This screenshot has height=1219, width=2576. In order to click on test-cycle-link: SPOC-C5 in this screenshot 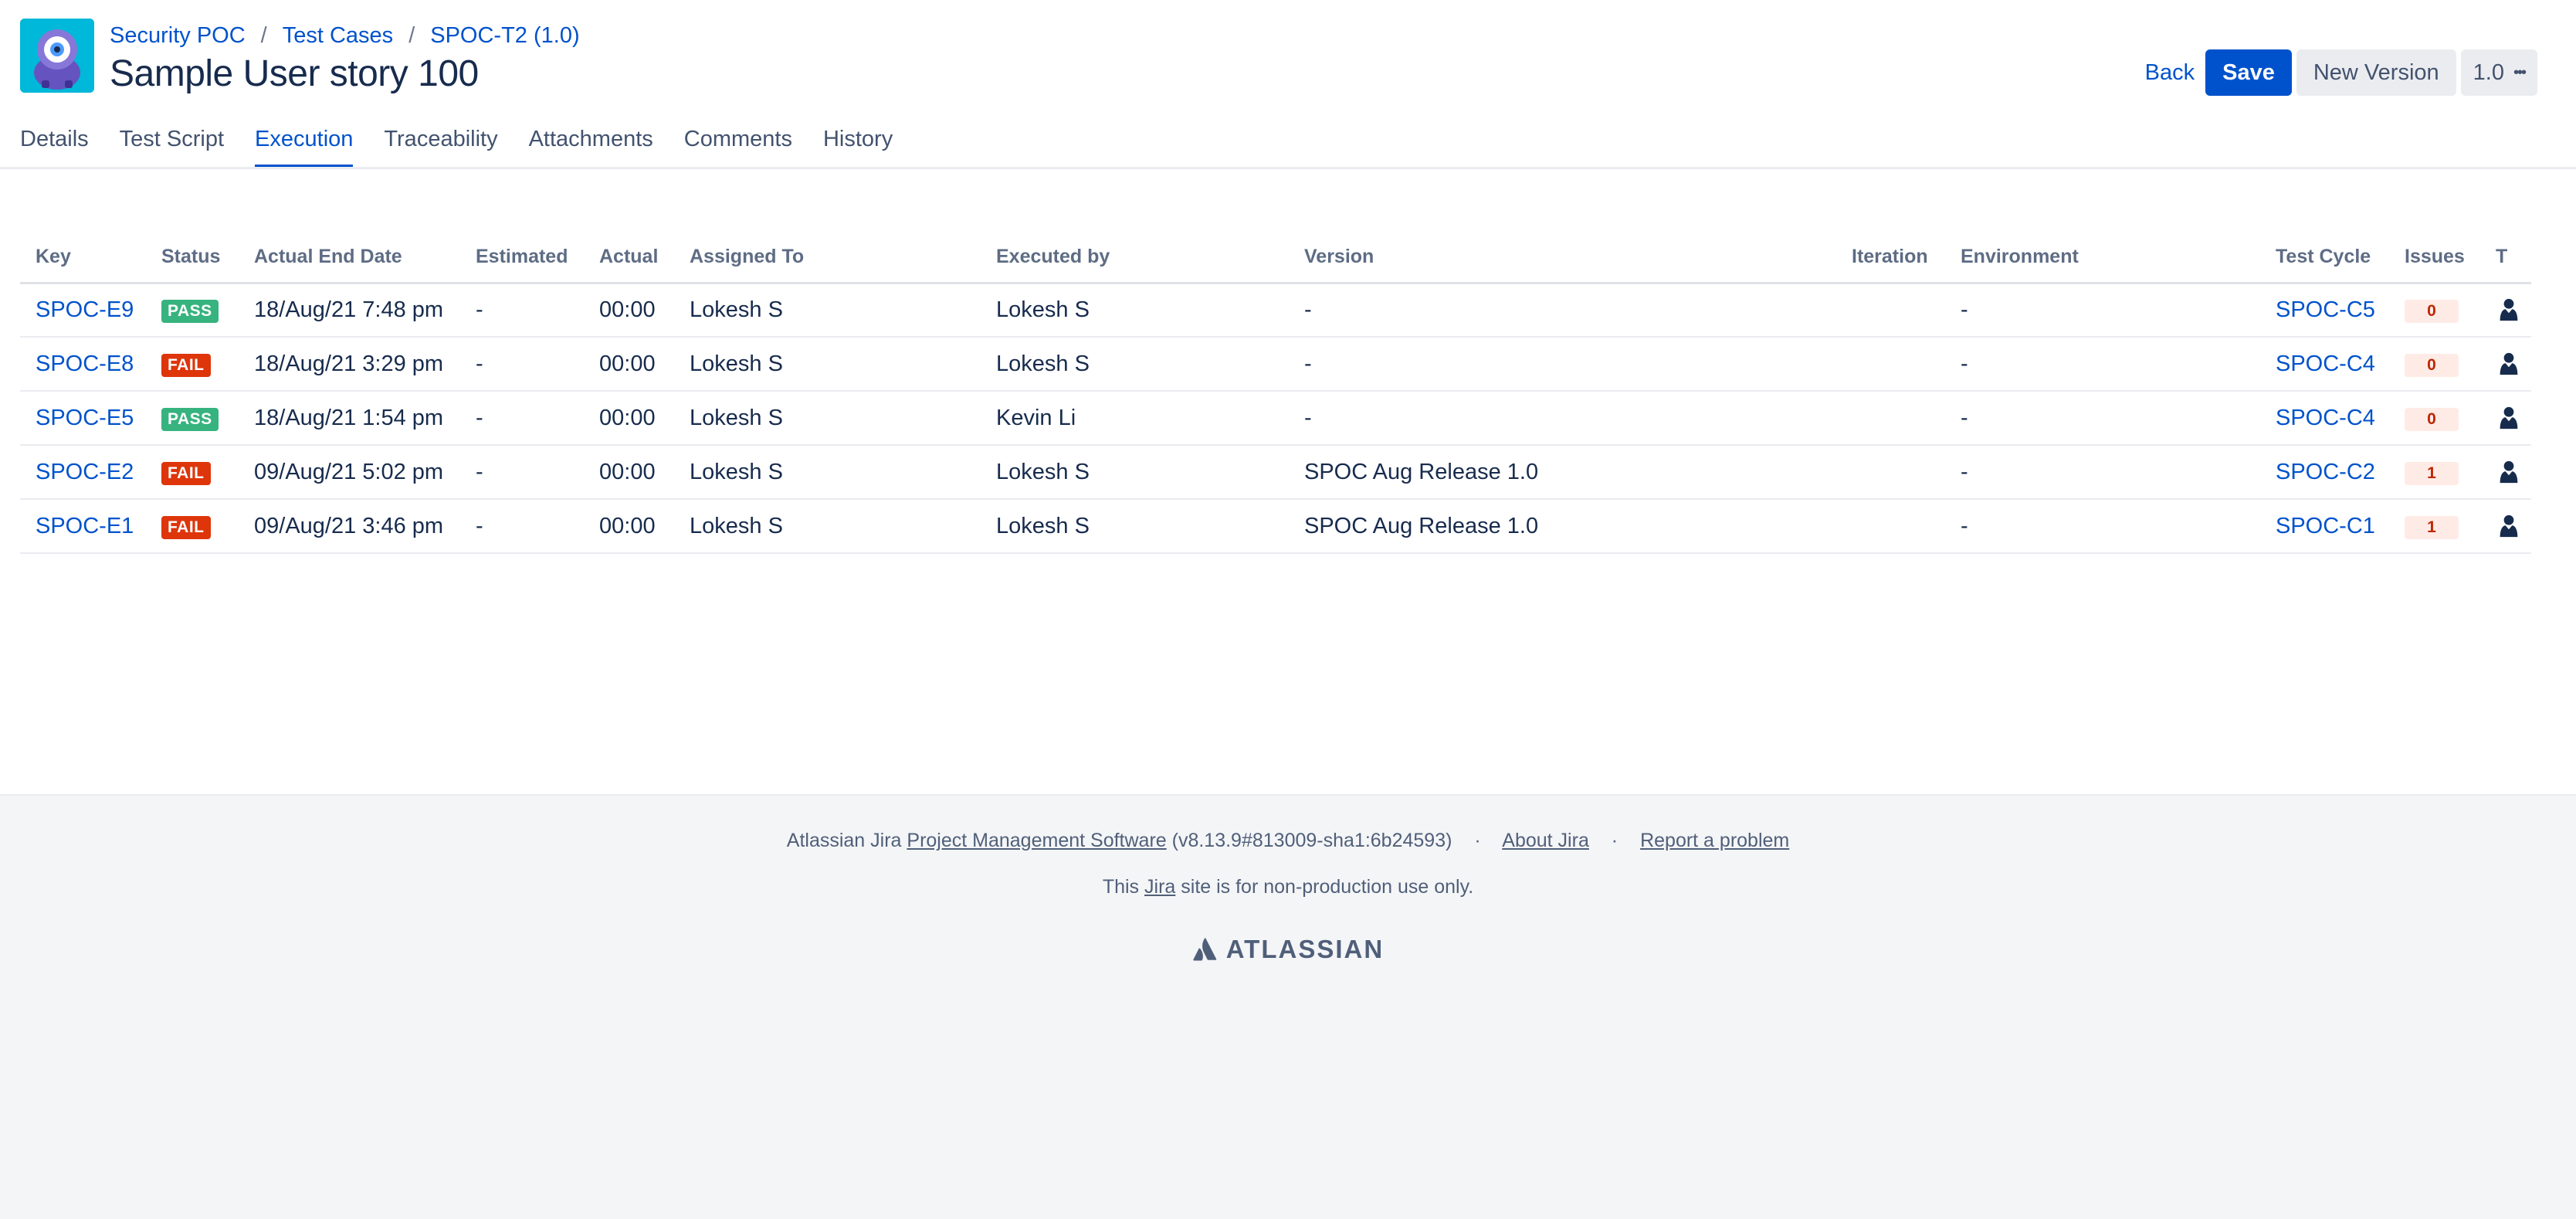, I will do `click(2325, 309)`.